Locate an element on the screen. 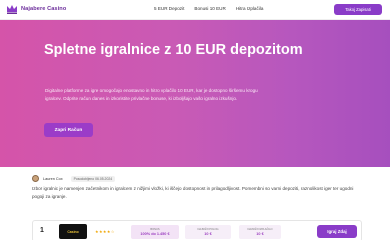  crown-icon is located at coordinates (12, 9).